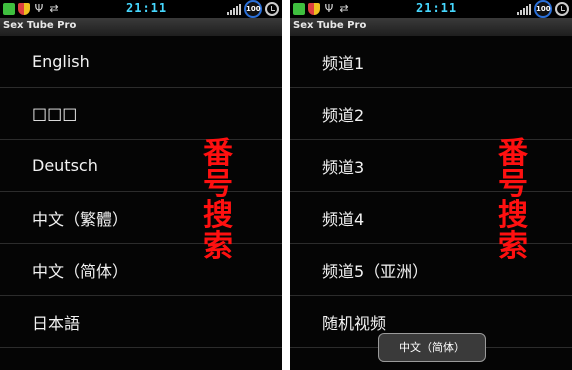 This screenshot has height=370, width=572. Describe the element at coordinates (141, 114) in the screenshot. I see `language-item-unrendered: □□□` at that location.